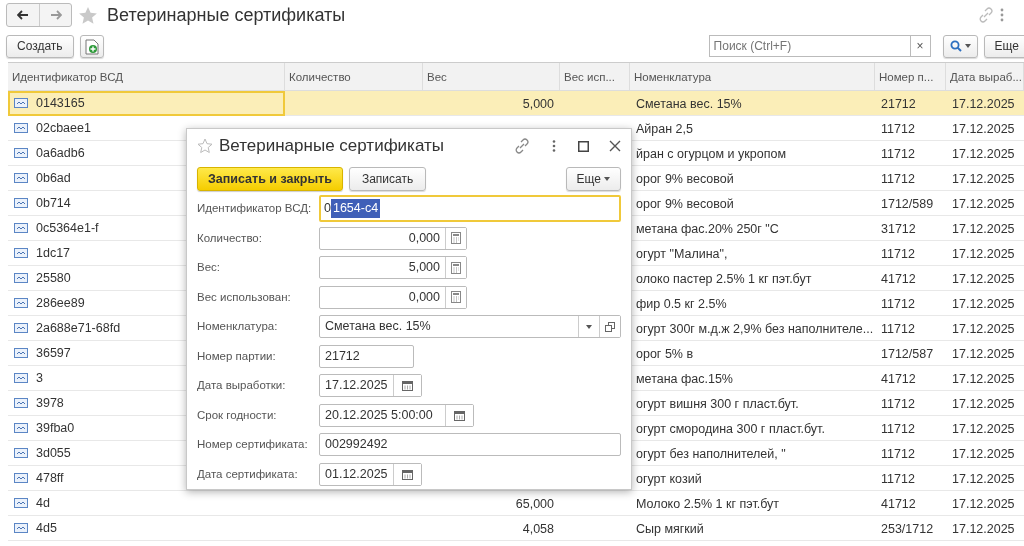 This screenshot has height=546, width=1024. Describe the element at coordinates (46, 528) in the screenshot. I see `table-cell-text: 4d5` at that location.